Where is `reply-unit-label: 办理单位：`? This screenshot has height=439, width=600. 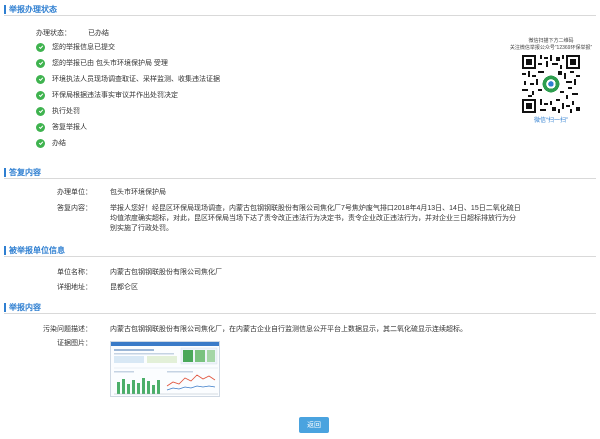
reply-unit-label: 办理单位： is located at coordinates (74, 192).